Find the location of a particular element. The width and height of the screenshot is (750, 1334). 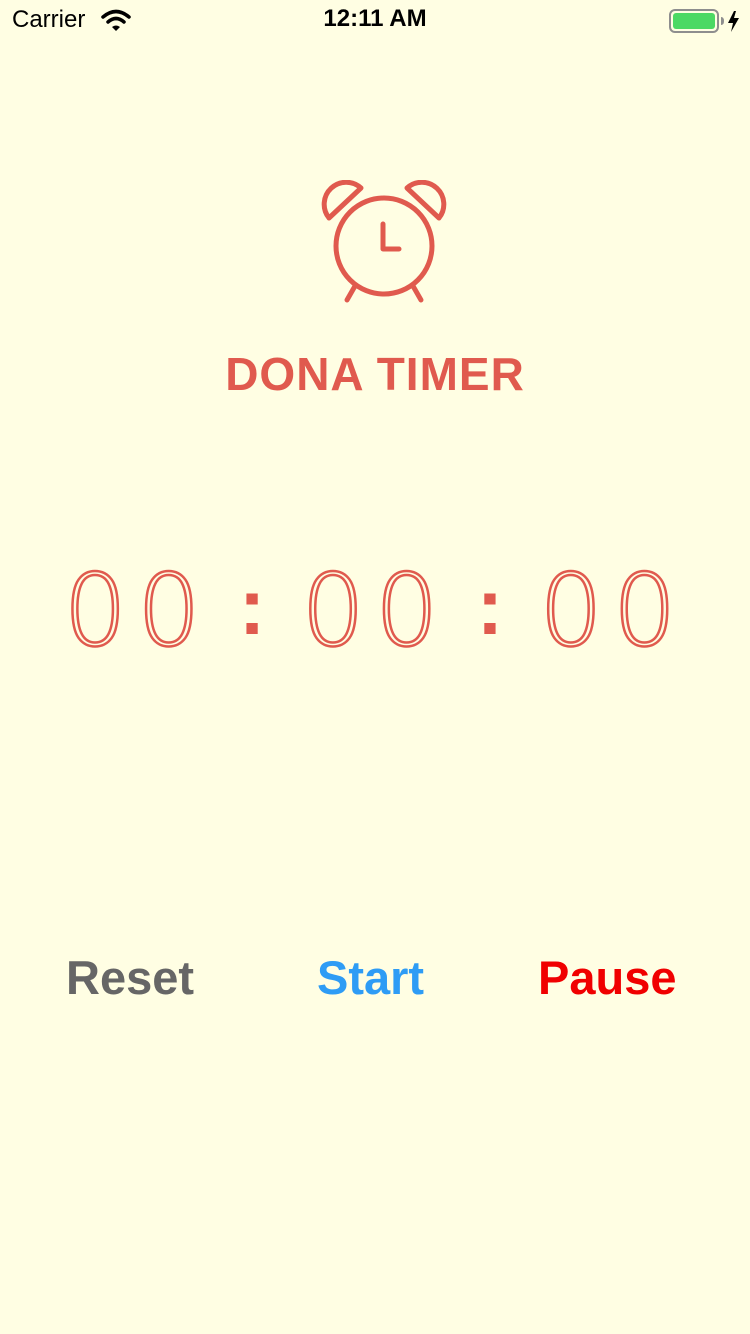

app-title: DONA TIMER is located at coordinates (375, 374).